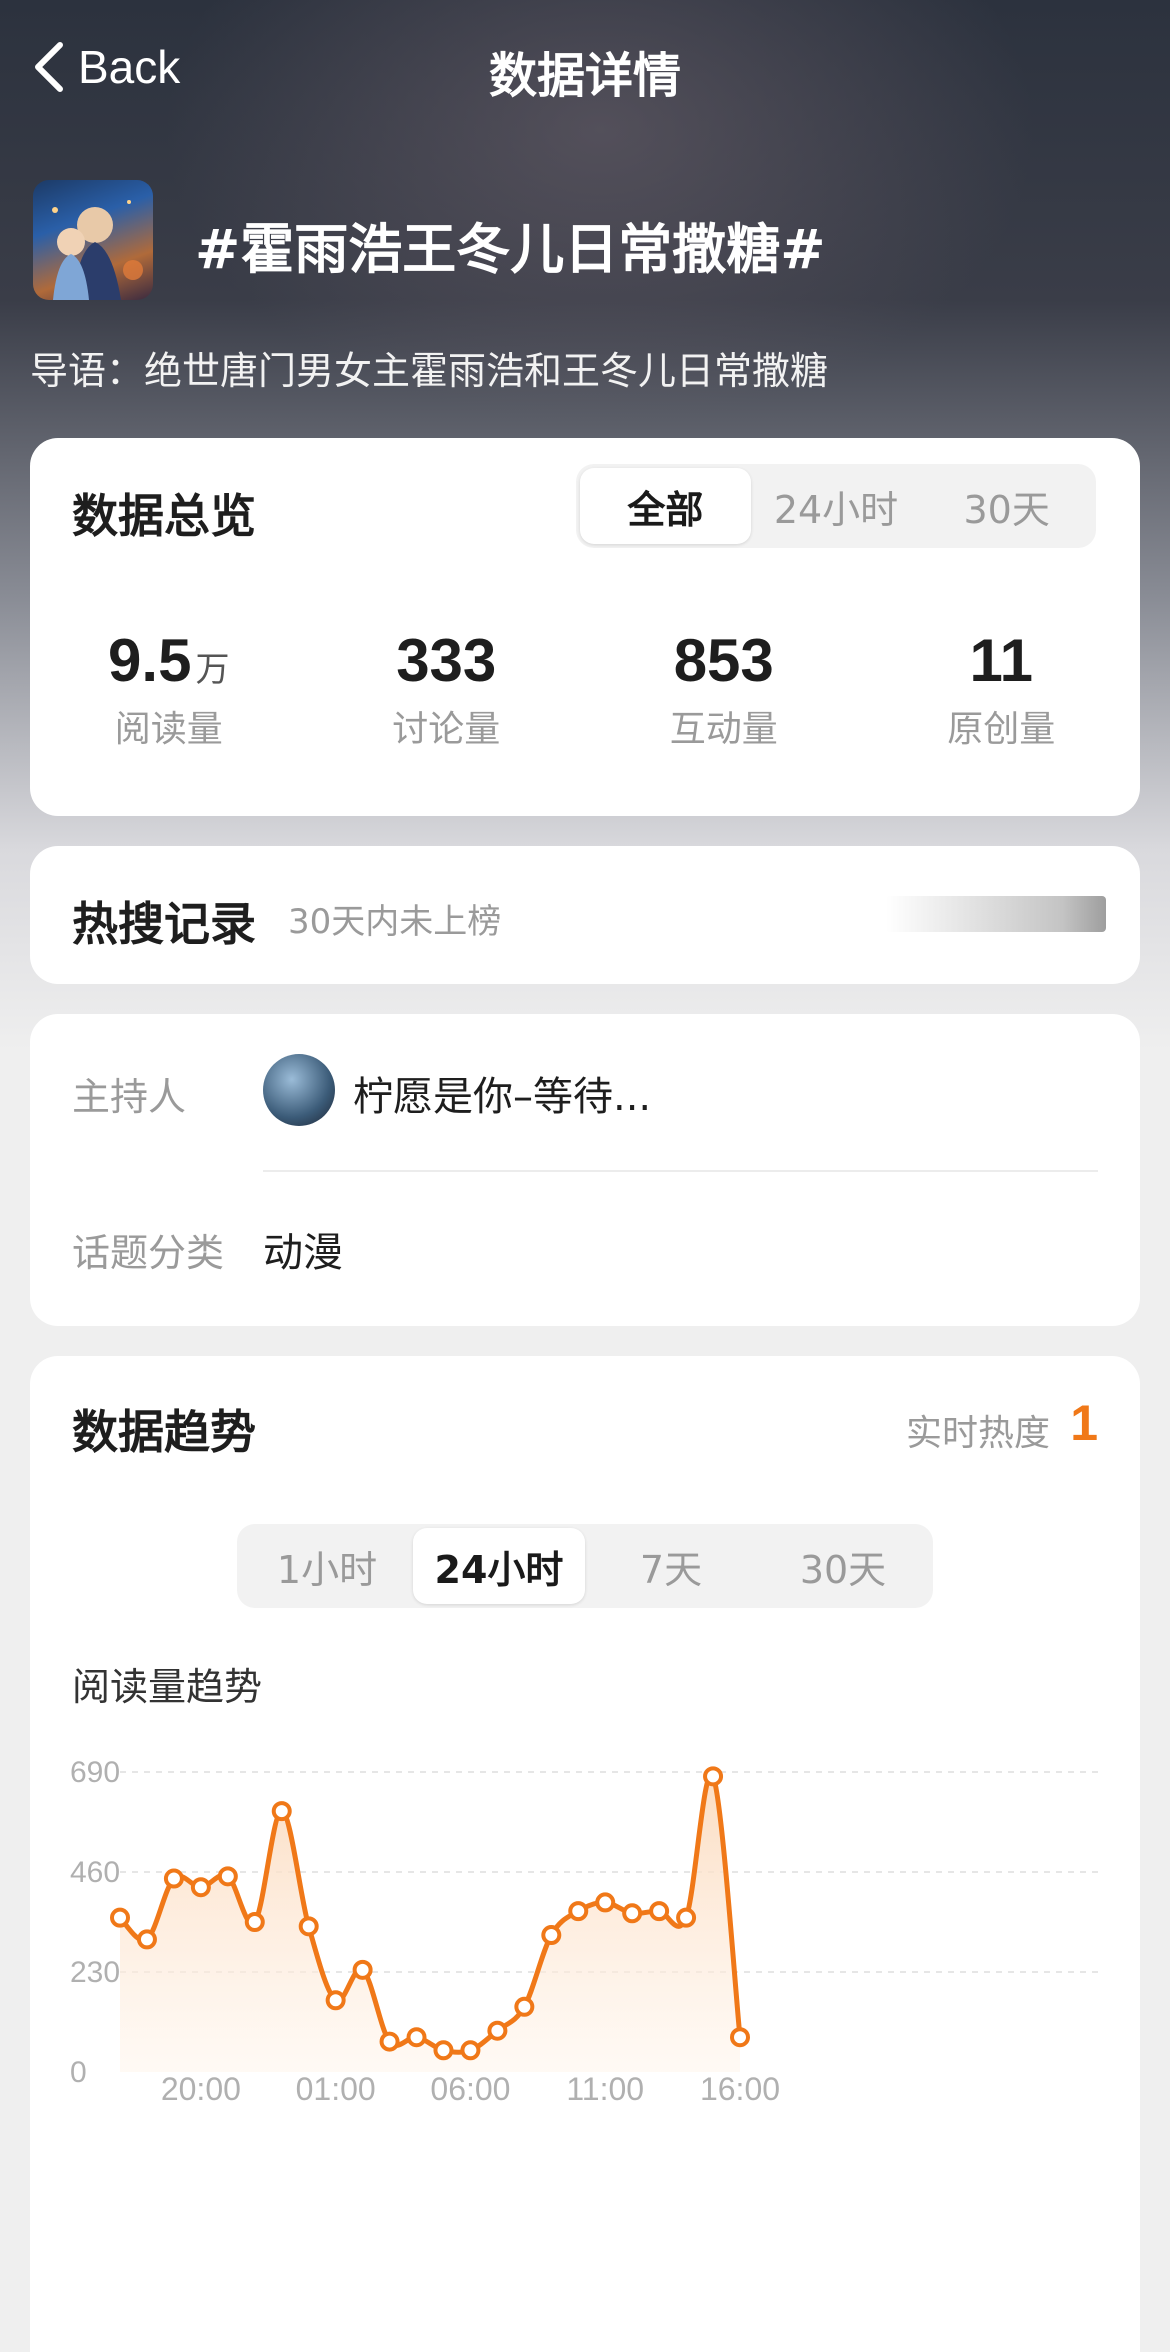 The height and width of the screenshot is (2352, 1170). Describe the element at coordinates (470, 2089) in the screenshot. I see `x-tick-label: 06:00` at that location.